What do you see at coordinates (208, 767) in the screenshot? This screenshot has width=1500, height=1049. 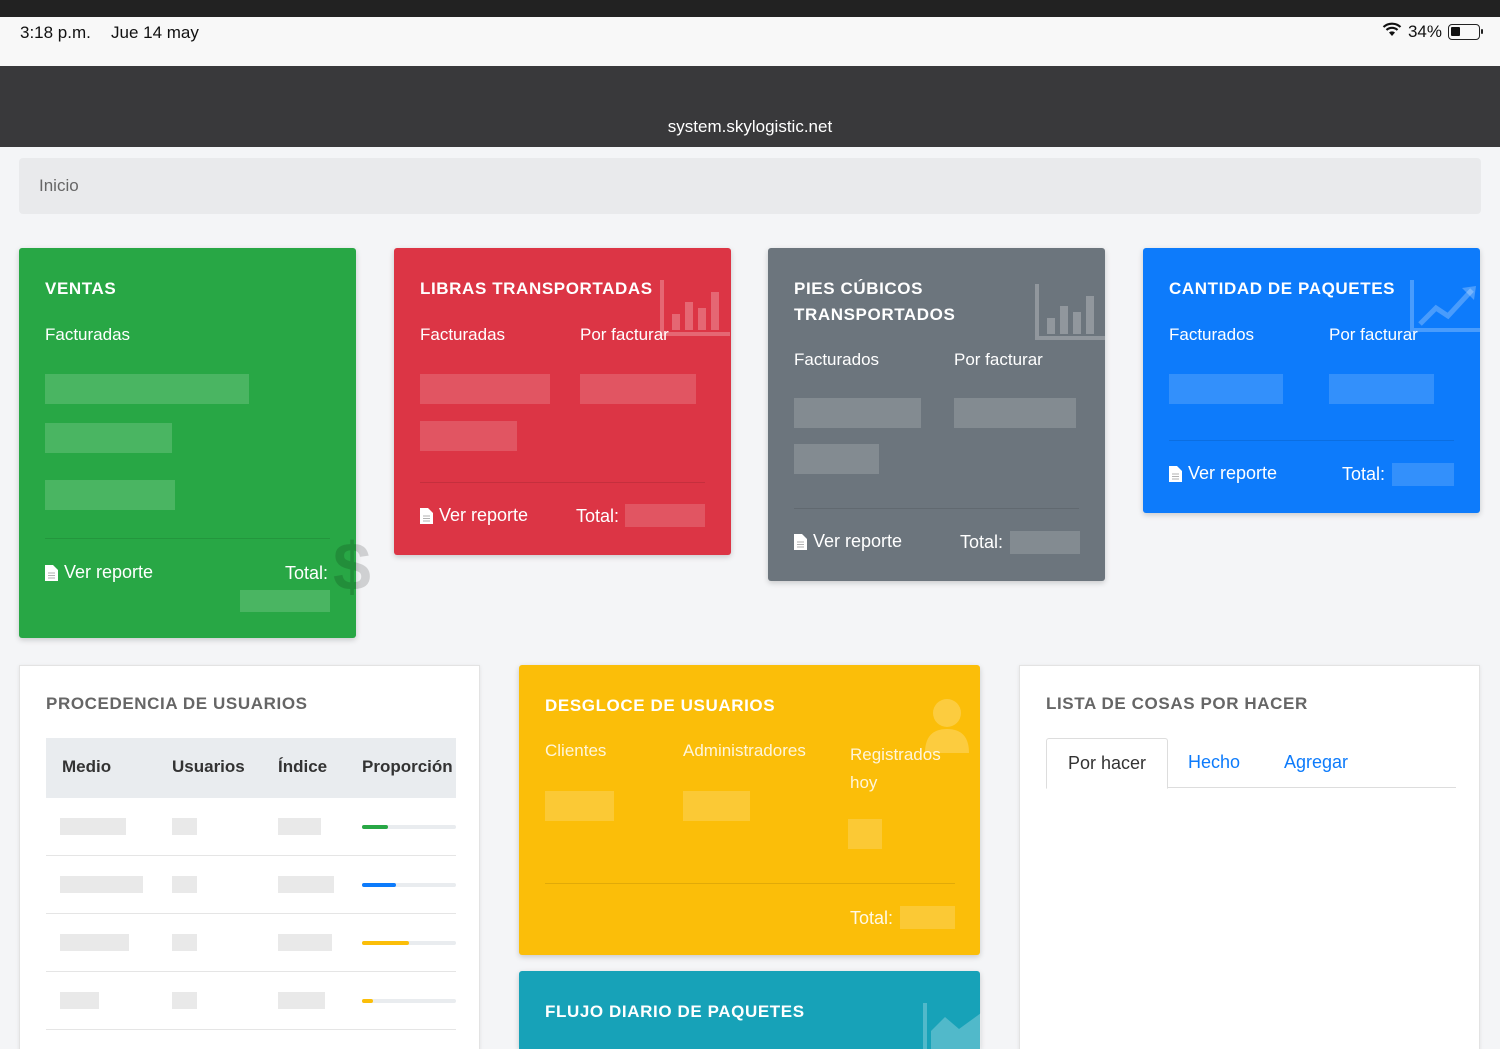 I see `header-usuarios: Usuarios` at bounding box center [208, 767].